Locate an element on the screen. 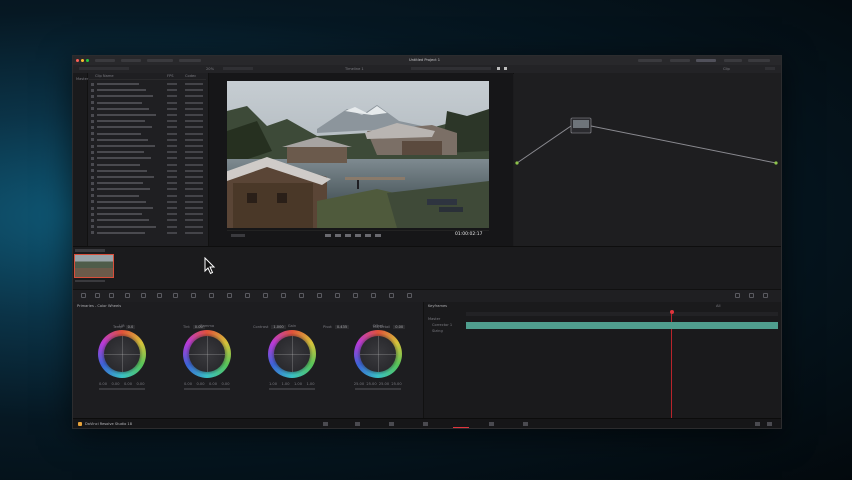  play-button is located at coordinates (358, 235).